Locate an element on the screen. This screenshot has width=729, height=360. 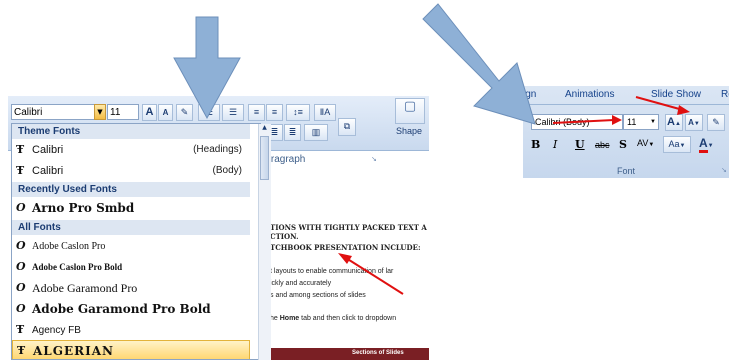
red-arrow-document is located at coordinates (371, 274).